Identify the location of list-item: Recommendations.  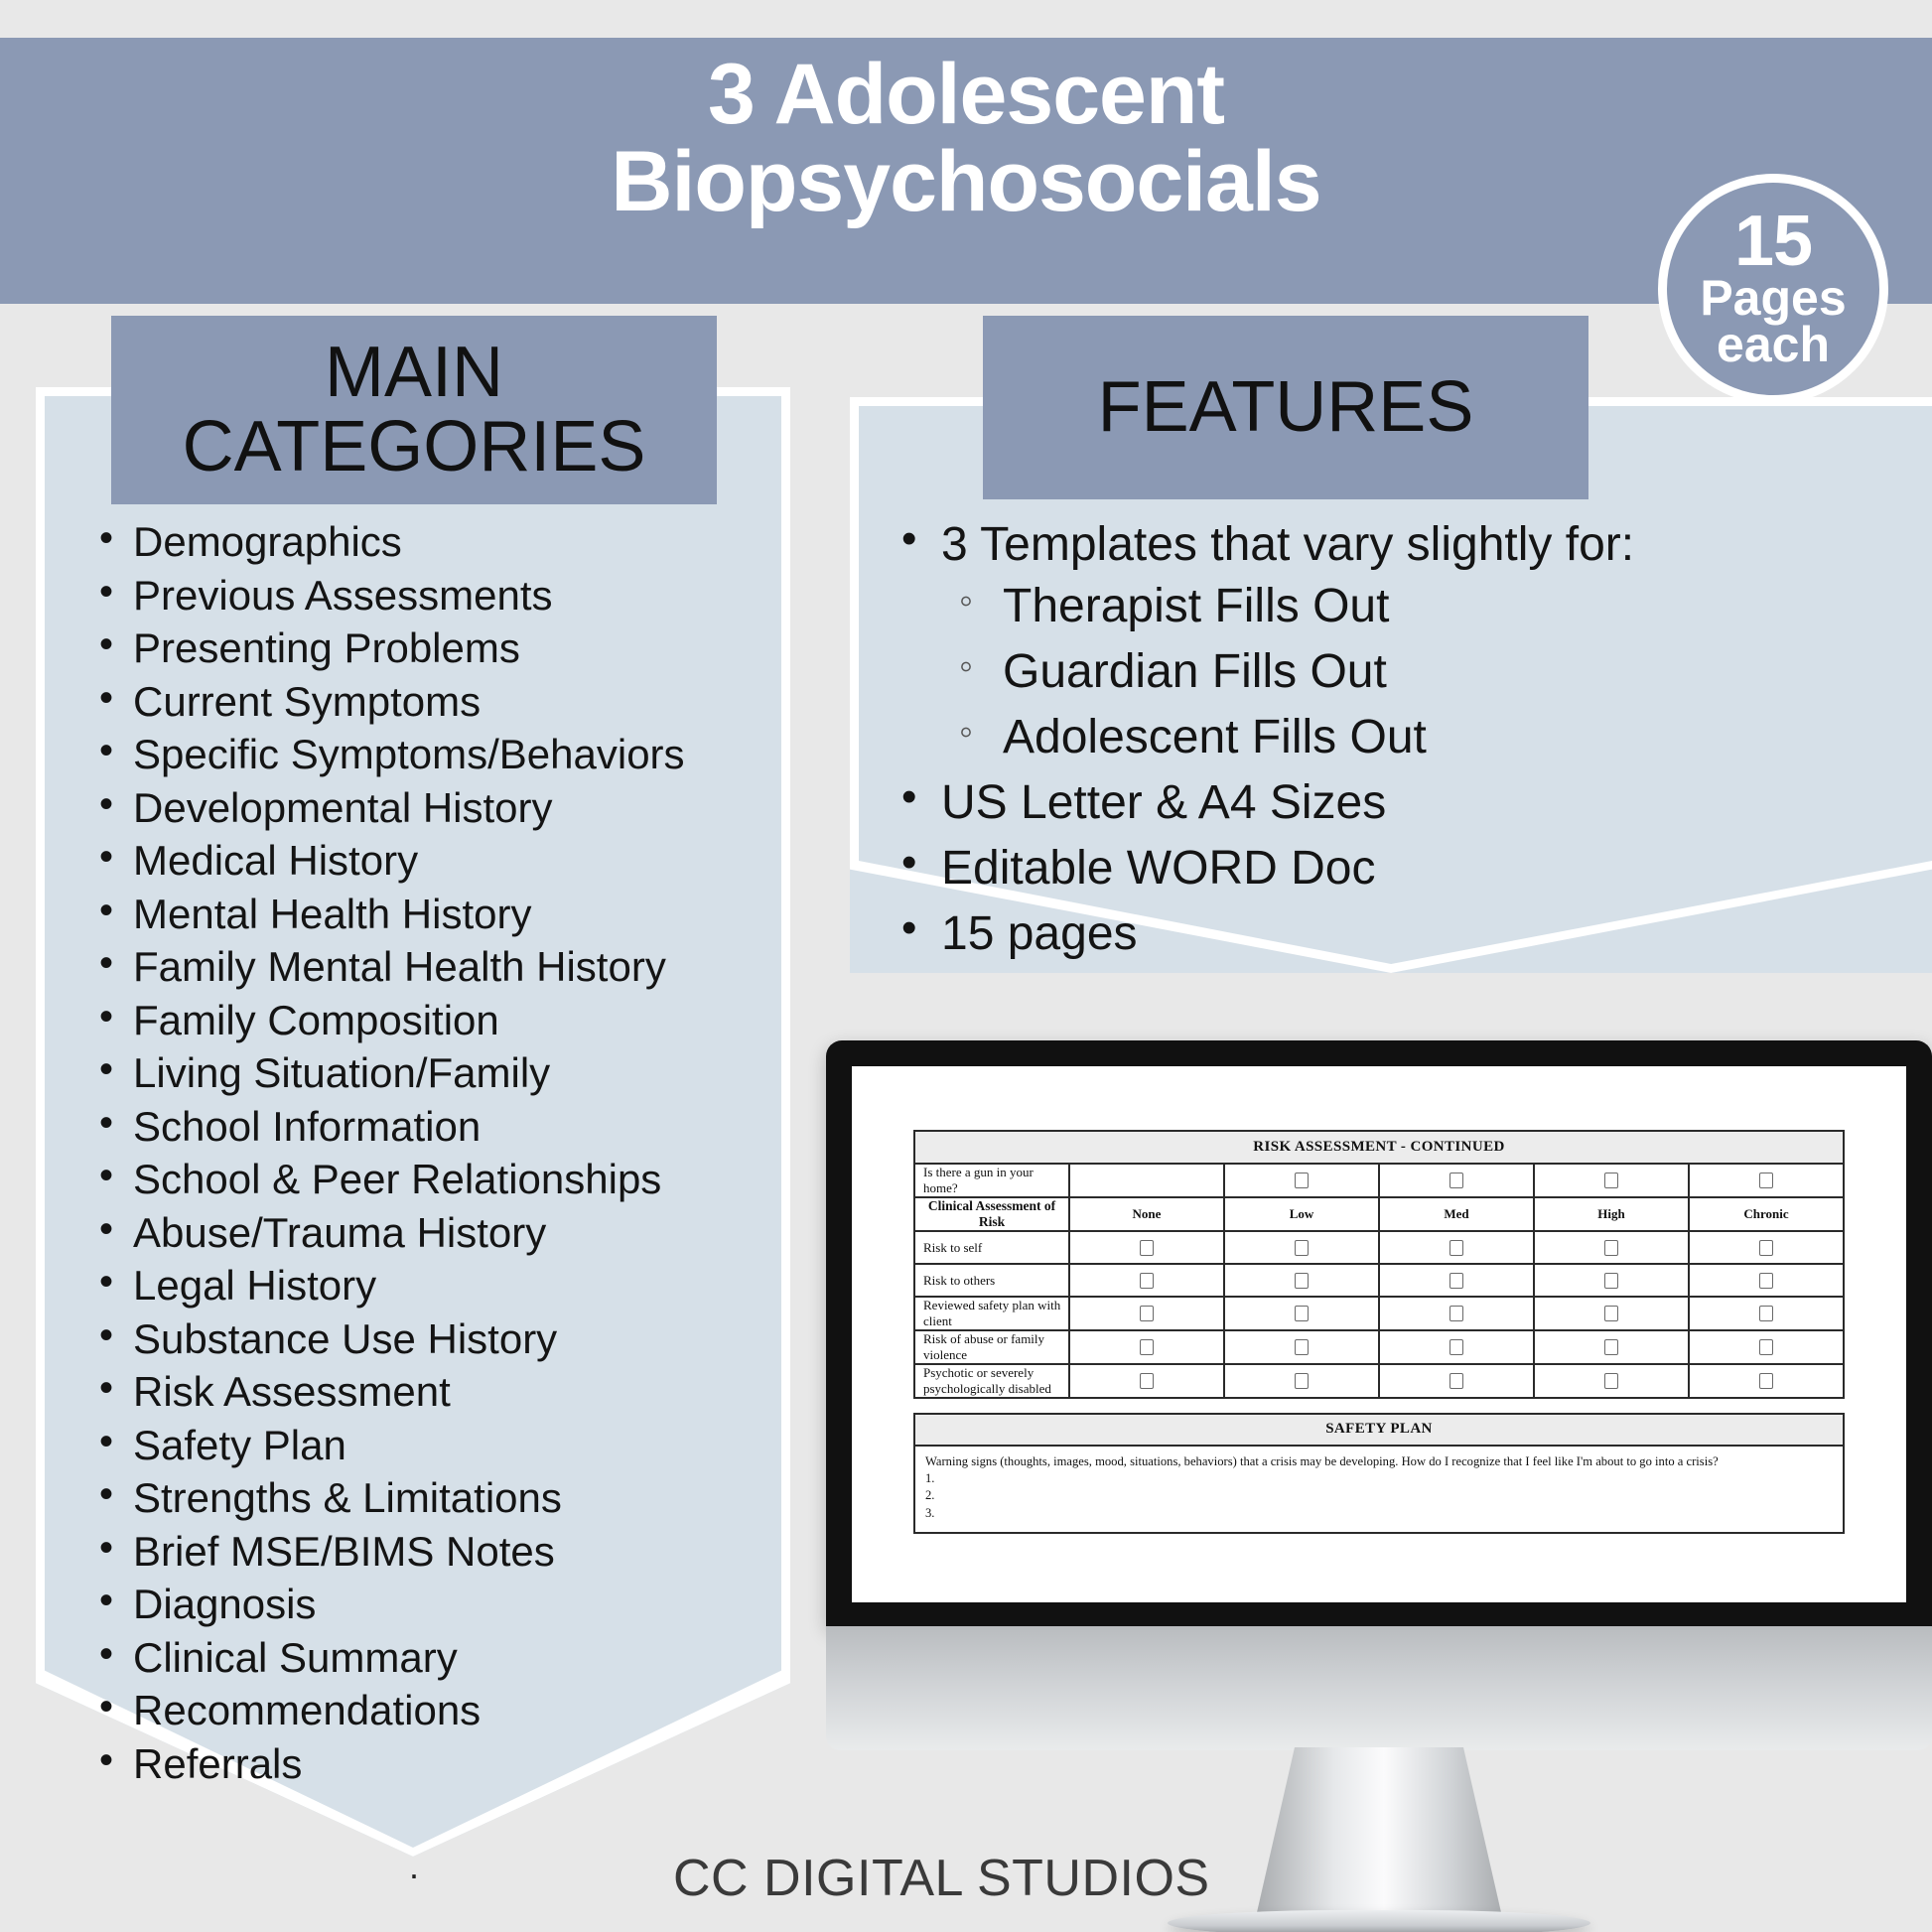
(438, 1709).